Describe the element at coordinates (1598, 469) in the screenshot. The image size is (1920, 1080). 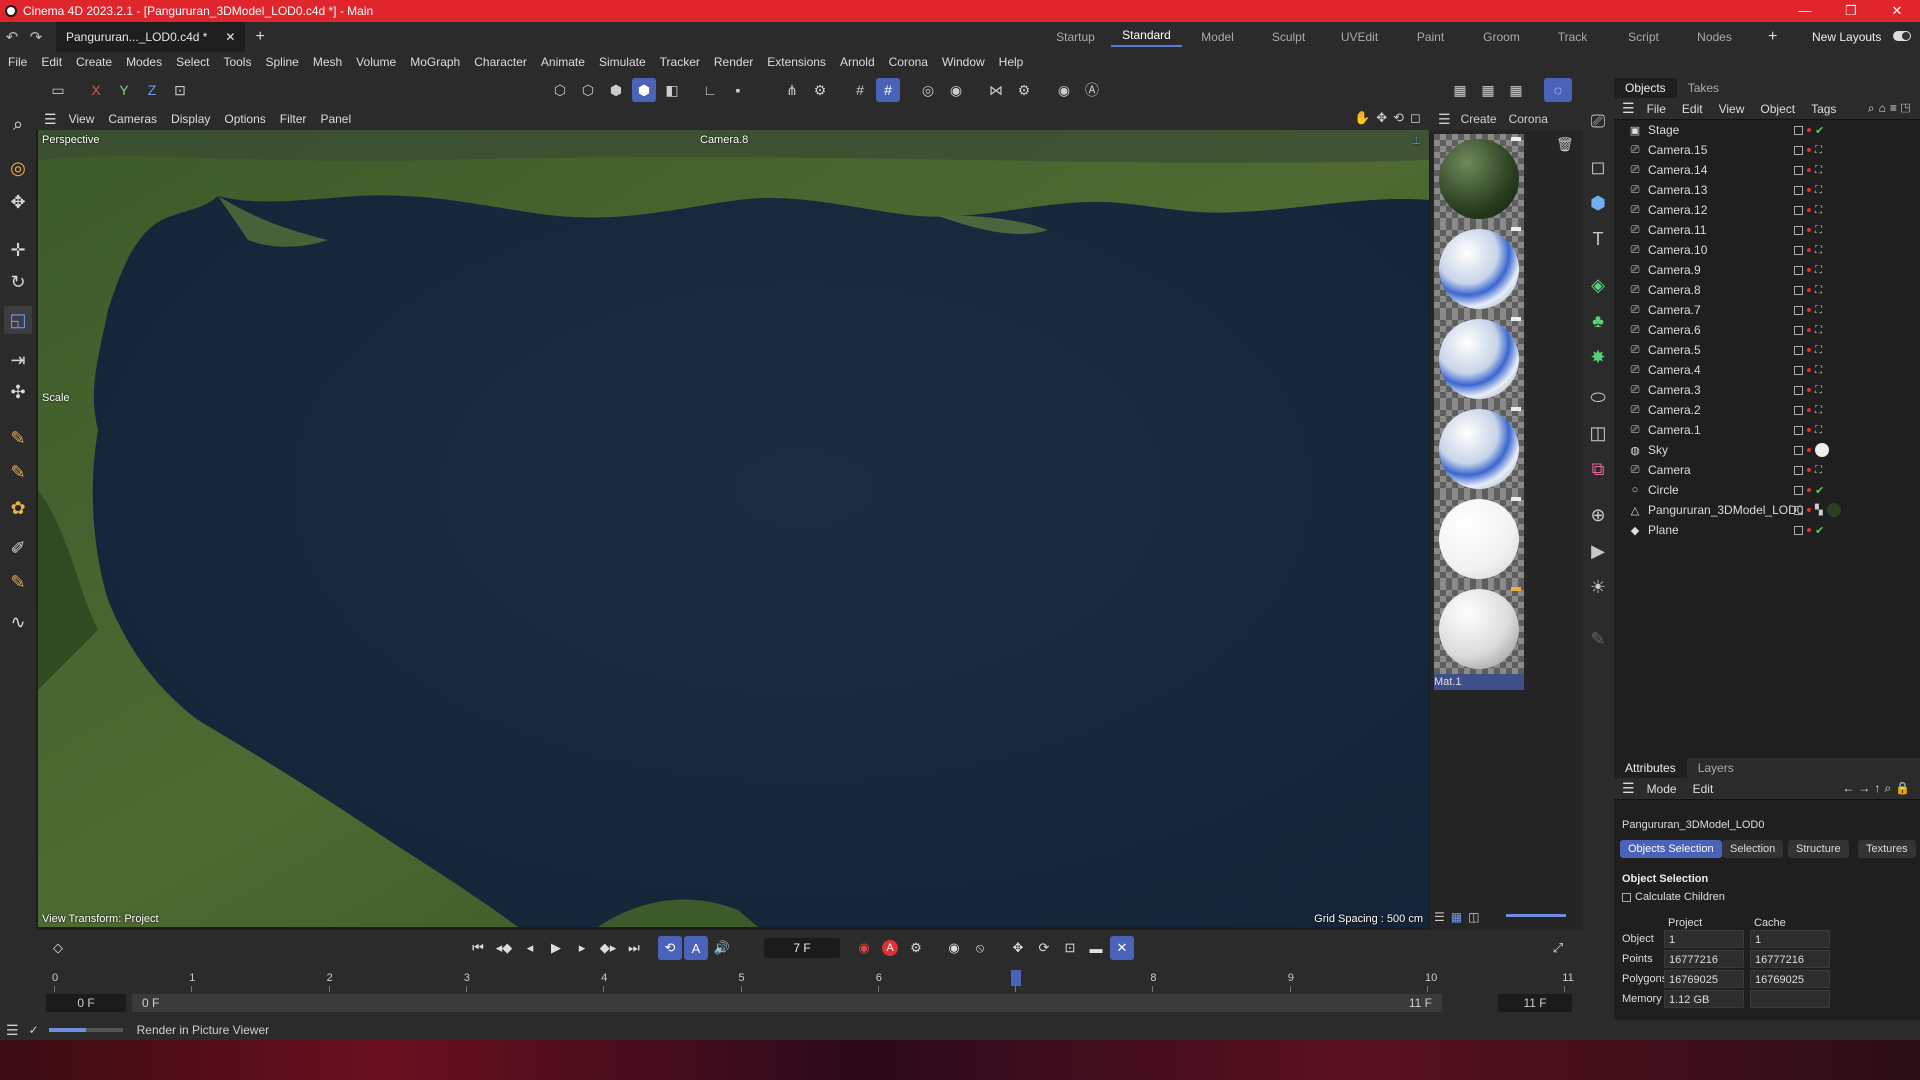
I see `volume-icon: ⧉` at that location.